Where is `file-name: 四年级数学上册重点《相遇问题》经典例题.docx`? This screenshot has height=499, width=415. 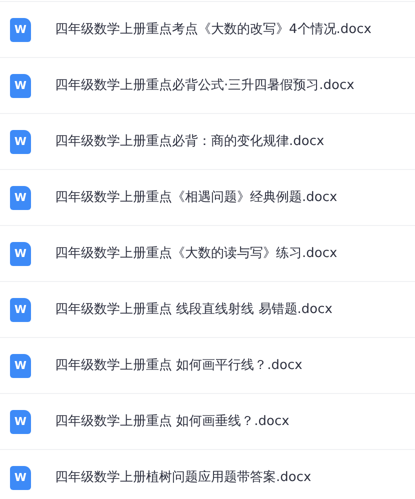
file-name: 四年级数学上册重点《相遇问题》经典例题.docx is located at coordinates (196, 198).